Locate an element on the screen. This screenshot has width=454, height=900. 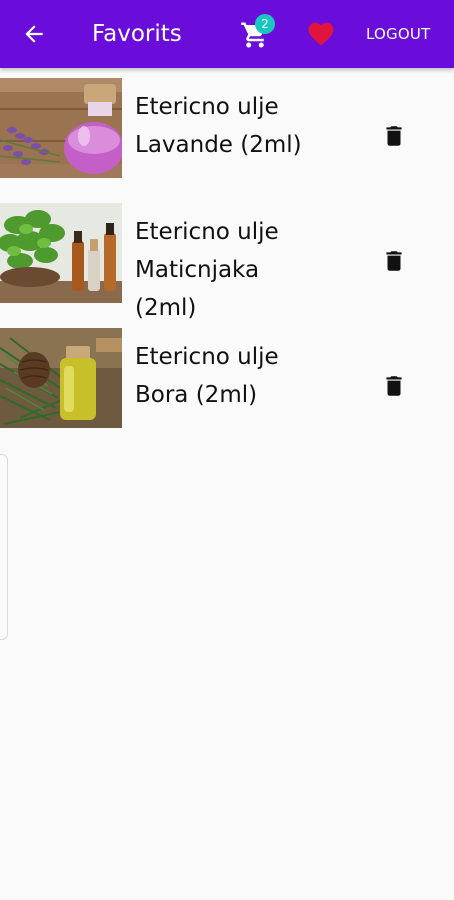
pine-oil-photo is located at coordinates (61, 378).